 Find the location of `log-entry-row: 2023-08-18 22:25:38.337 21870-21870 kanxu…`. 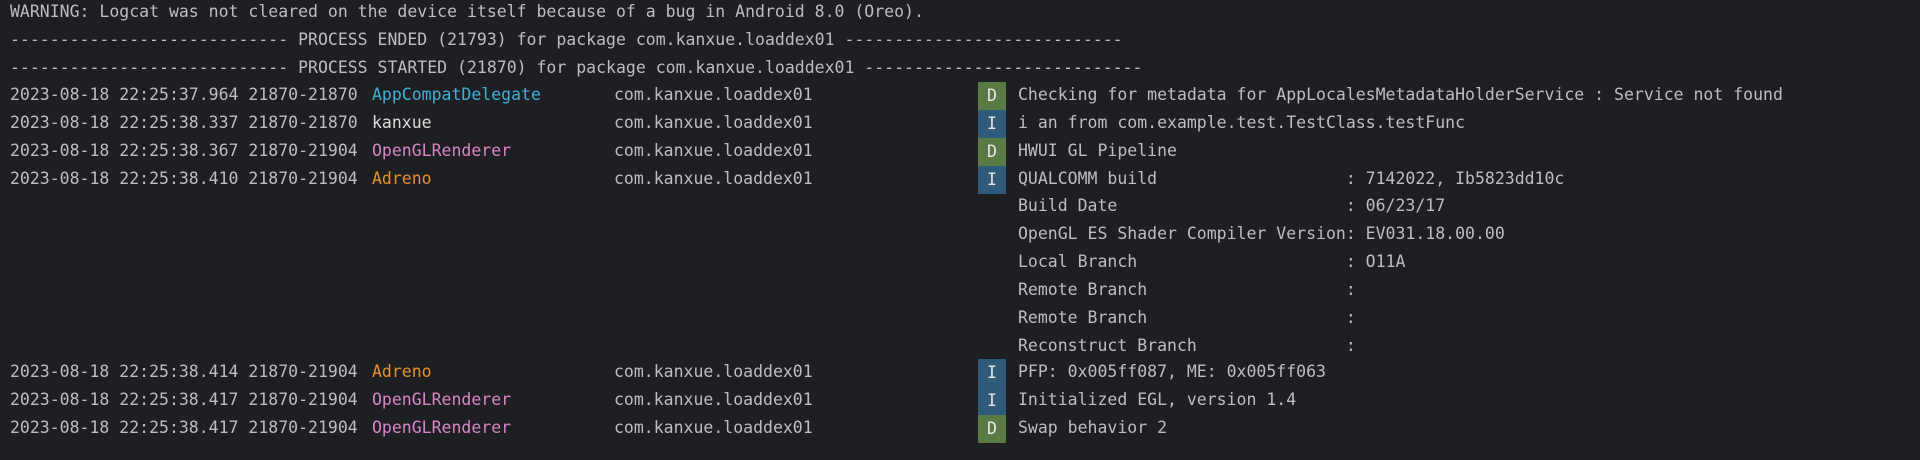

log-entry-row: 2023-08-18 22:25:38.337 21870-21870 kanxu… is located at coordinates (960, 124).